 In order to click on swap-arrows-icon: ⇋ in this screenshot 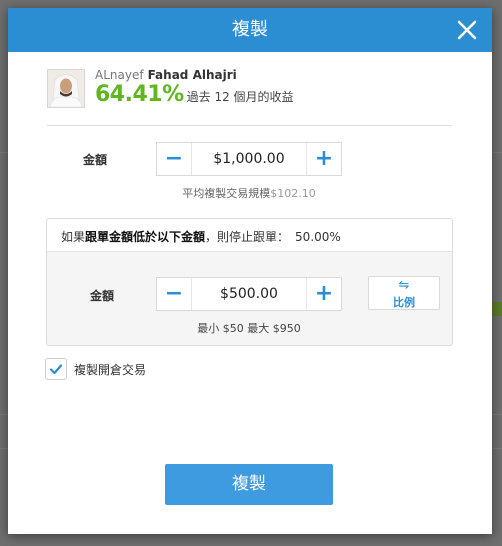, I will do `click(404, 285)`.